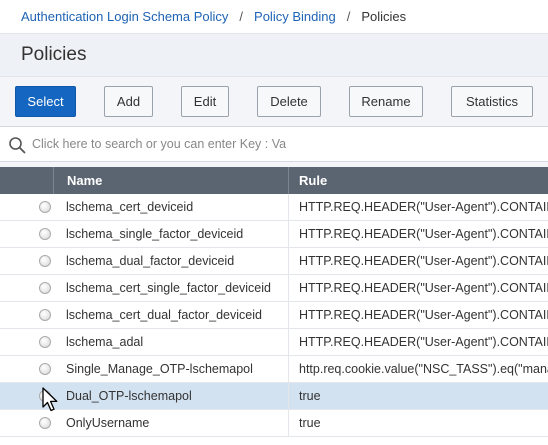 This screenshot has height=445, width=548. What do you see at coordinates (274, 396) in the screenshot?
I see `table-row-selected: Dual_OTP-lschemapol true` at bounding box center [274, 396].